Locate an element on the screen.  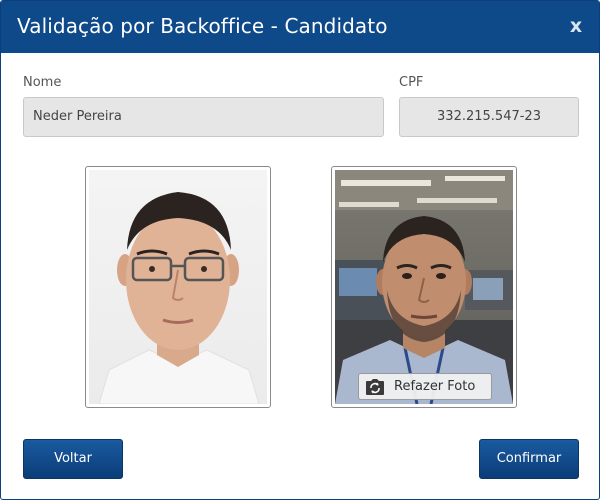
dialog-header: Validação por Backoffice - Candidato x is located at coordinates (300, 27).